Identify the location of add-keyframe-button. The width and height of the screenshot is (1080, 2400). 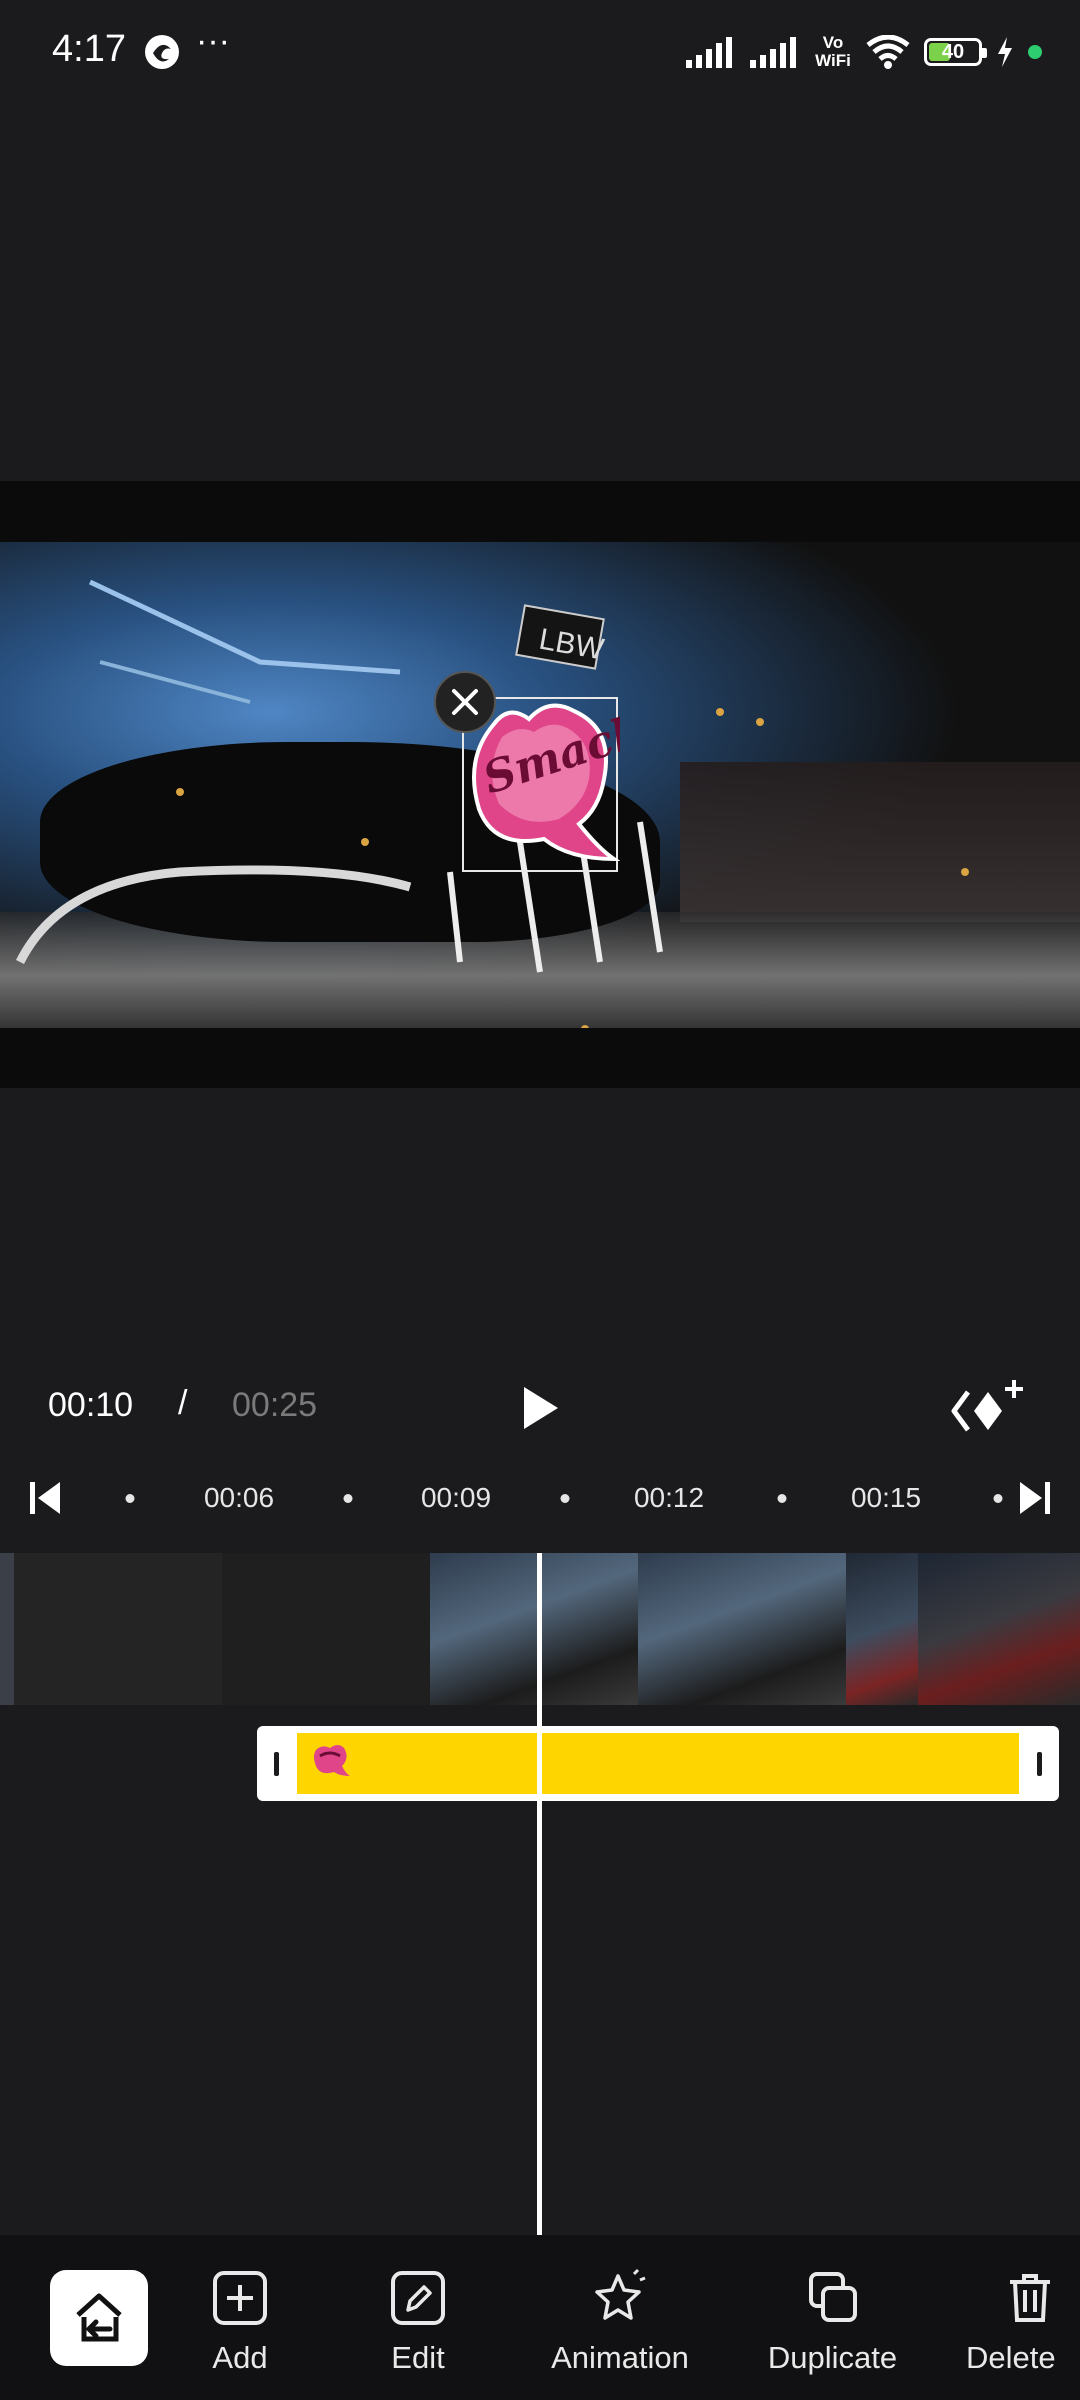
(988, 1408).